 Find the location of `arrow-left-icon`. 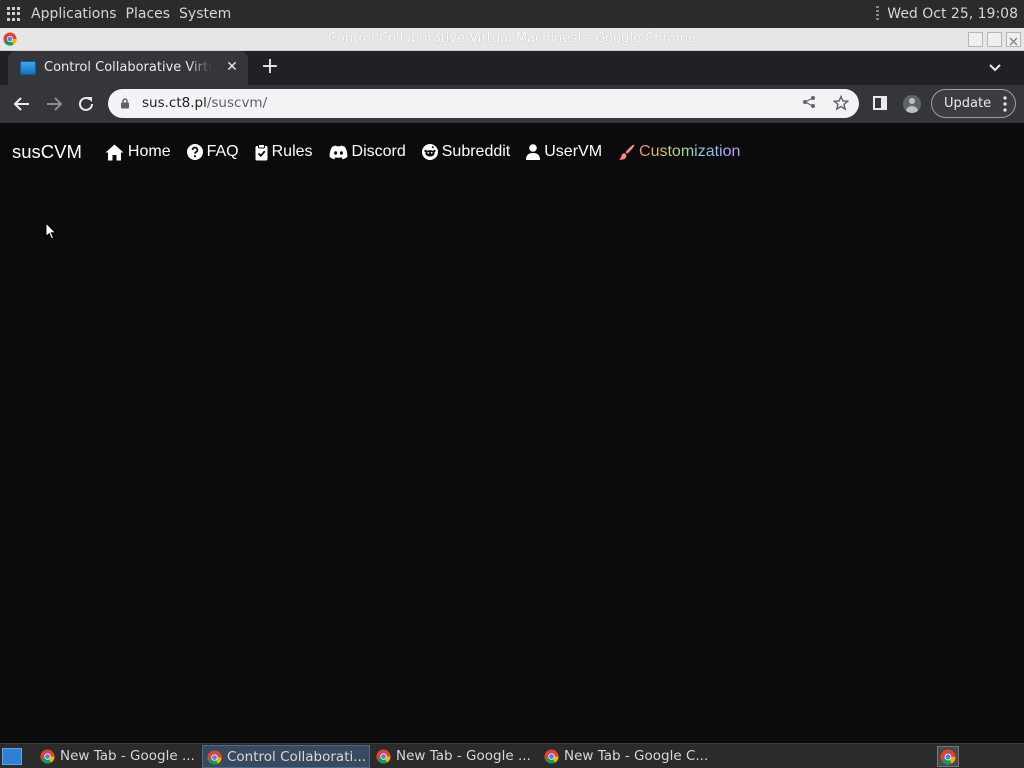

arrow-left-icon is located at coordinates (21, 104).